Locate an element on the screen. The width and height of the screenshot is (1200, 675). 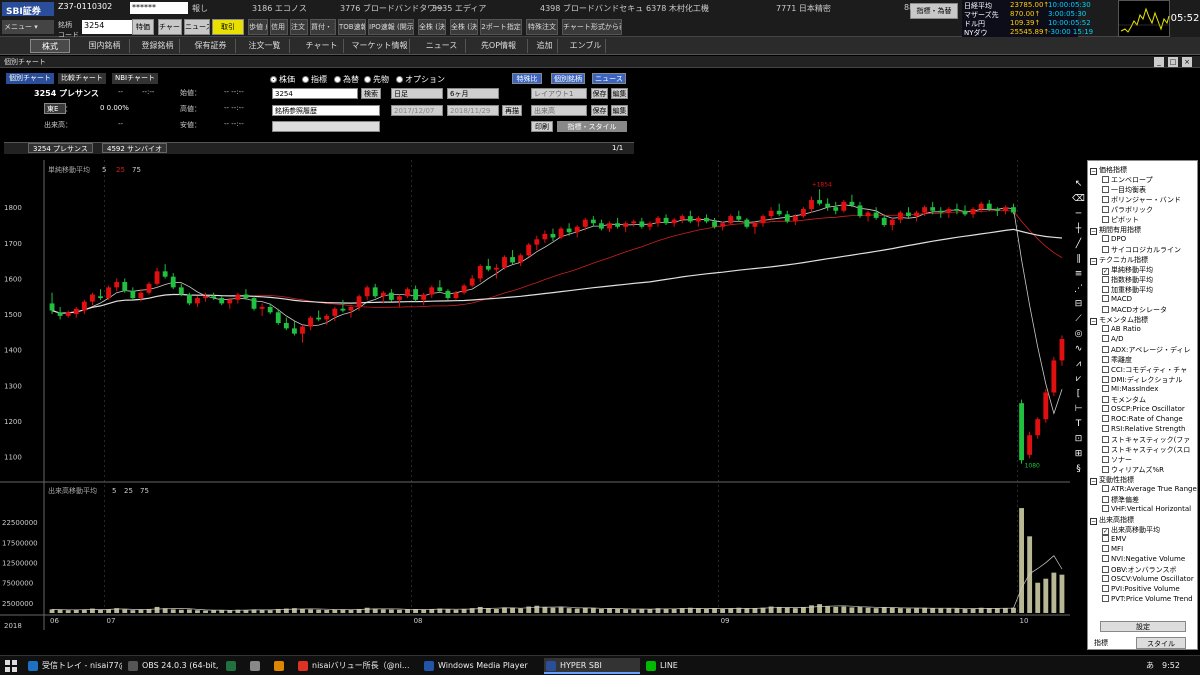
tab-indicators: 指標 is located at coordinates (1101, 643).